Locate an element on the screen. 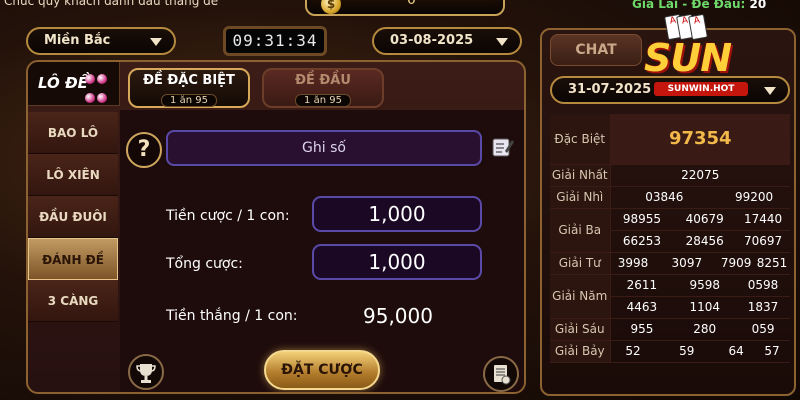 Image resolution: width=800 pixels, height=400 pixels. sidebar-item-dau-duoi: ĐẦU ĐUÔI is located at coordinates (73, 217).